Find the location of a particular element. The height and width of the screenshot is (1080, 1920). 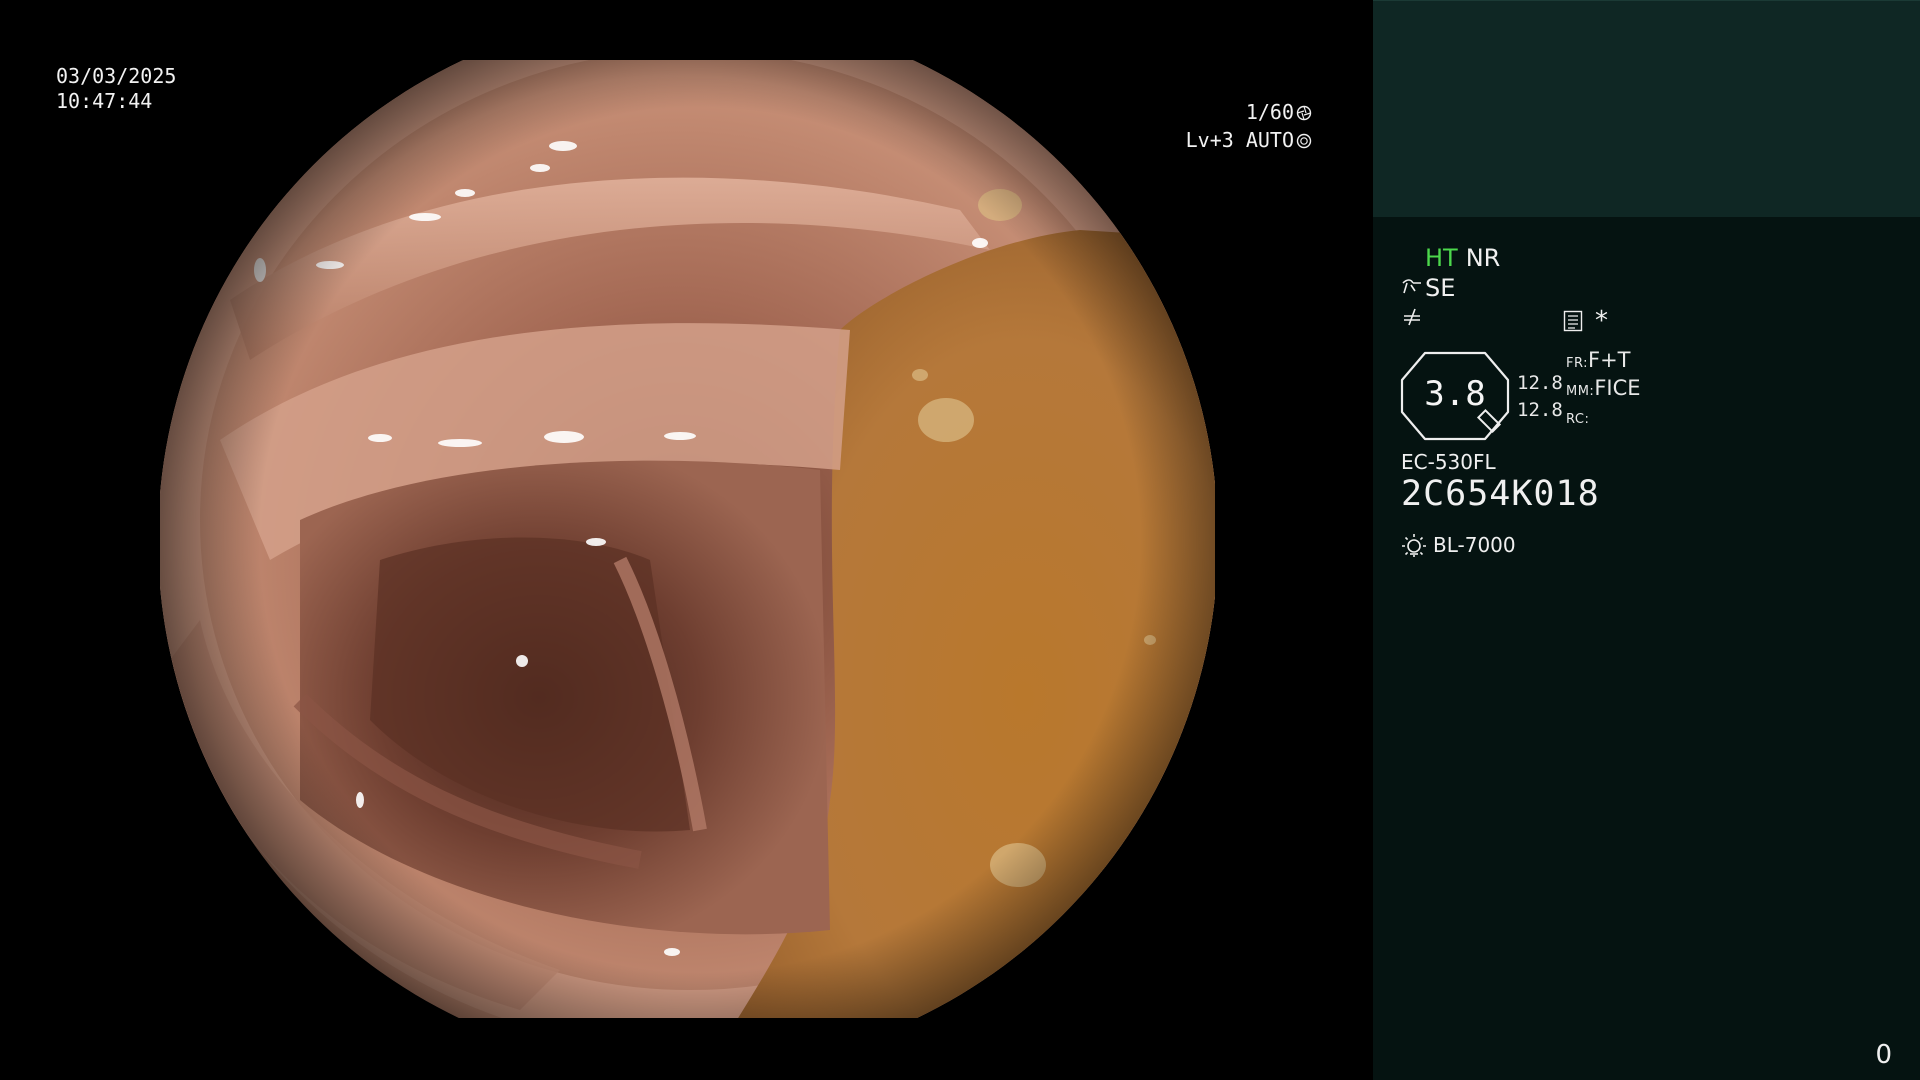

zoom-value-2: 12.8 is located at coordinates (1540, 410).